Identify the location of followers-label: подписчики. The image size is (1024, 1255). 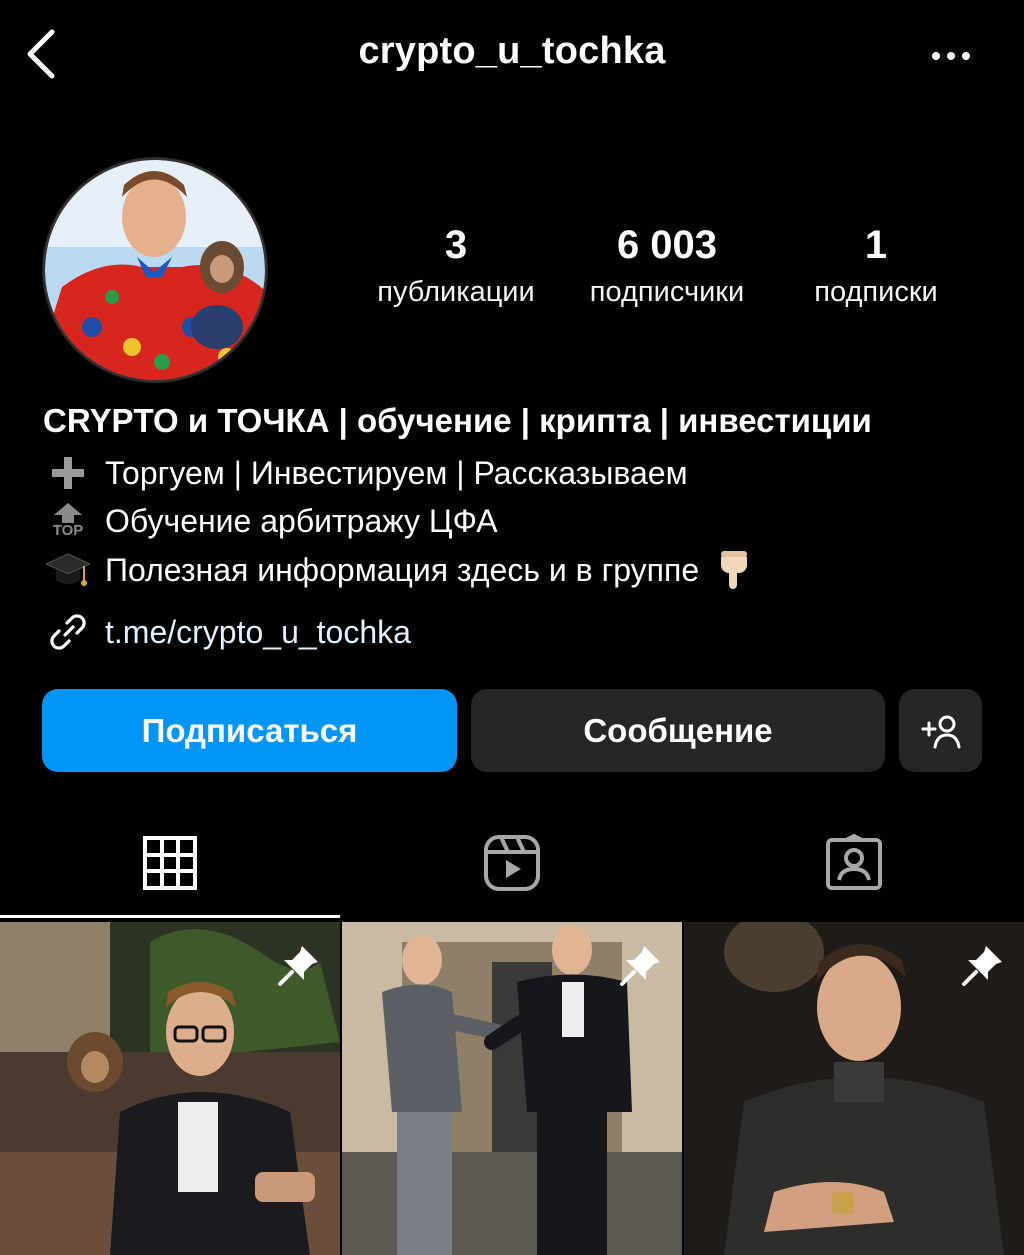
(667, 292).